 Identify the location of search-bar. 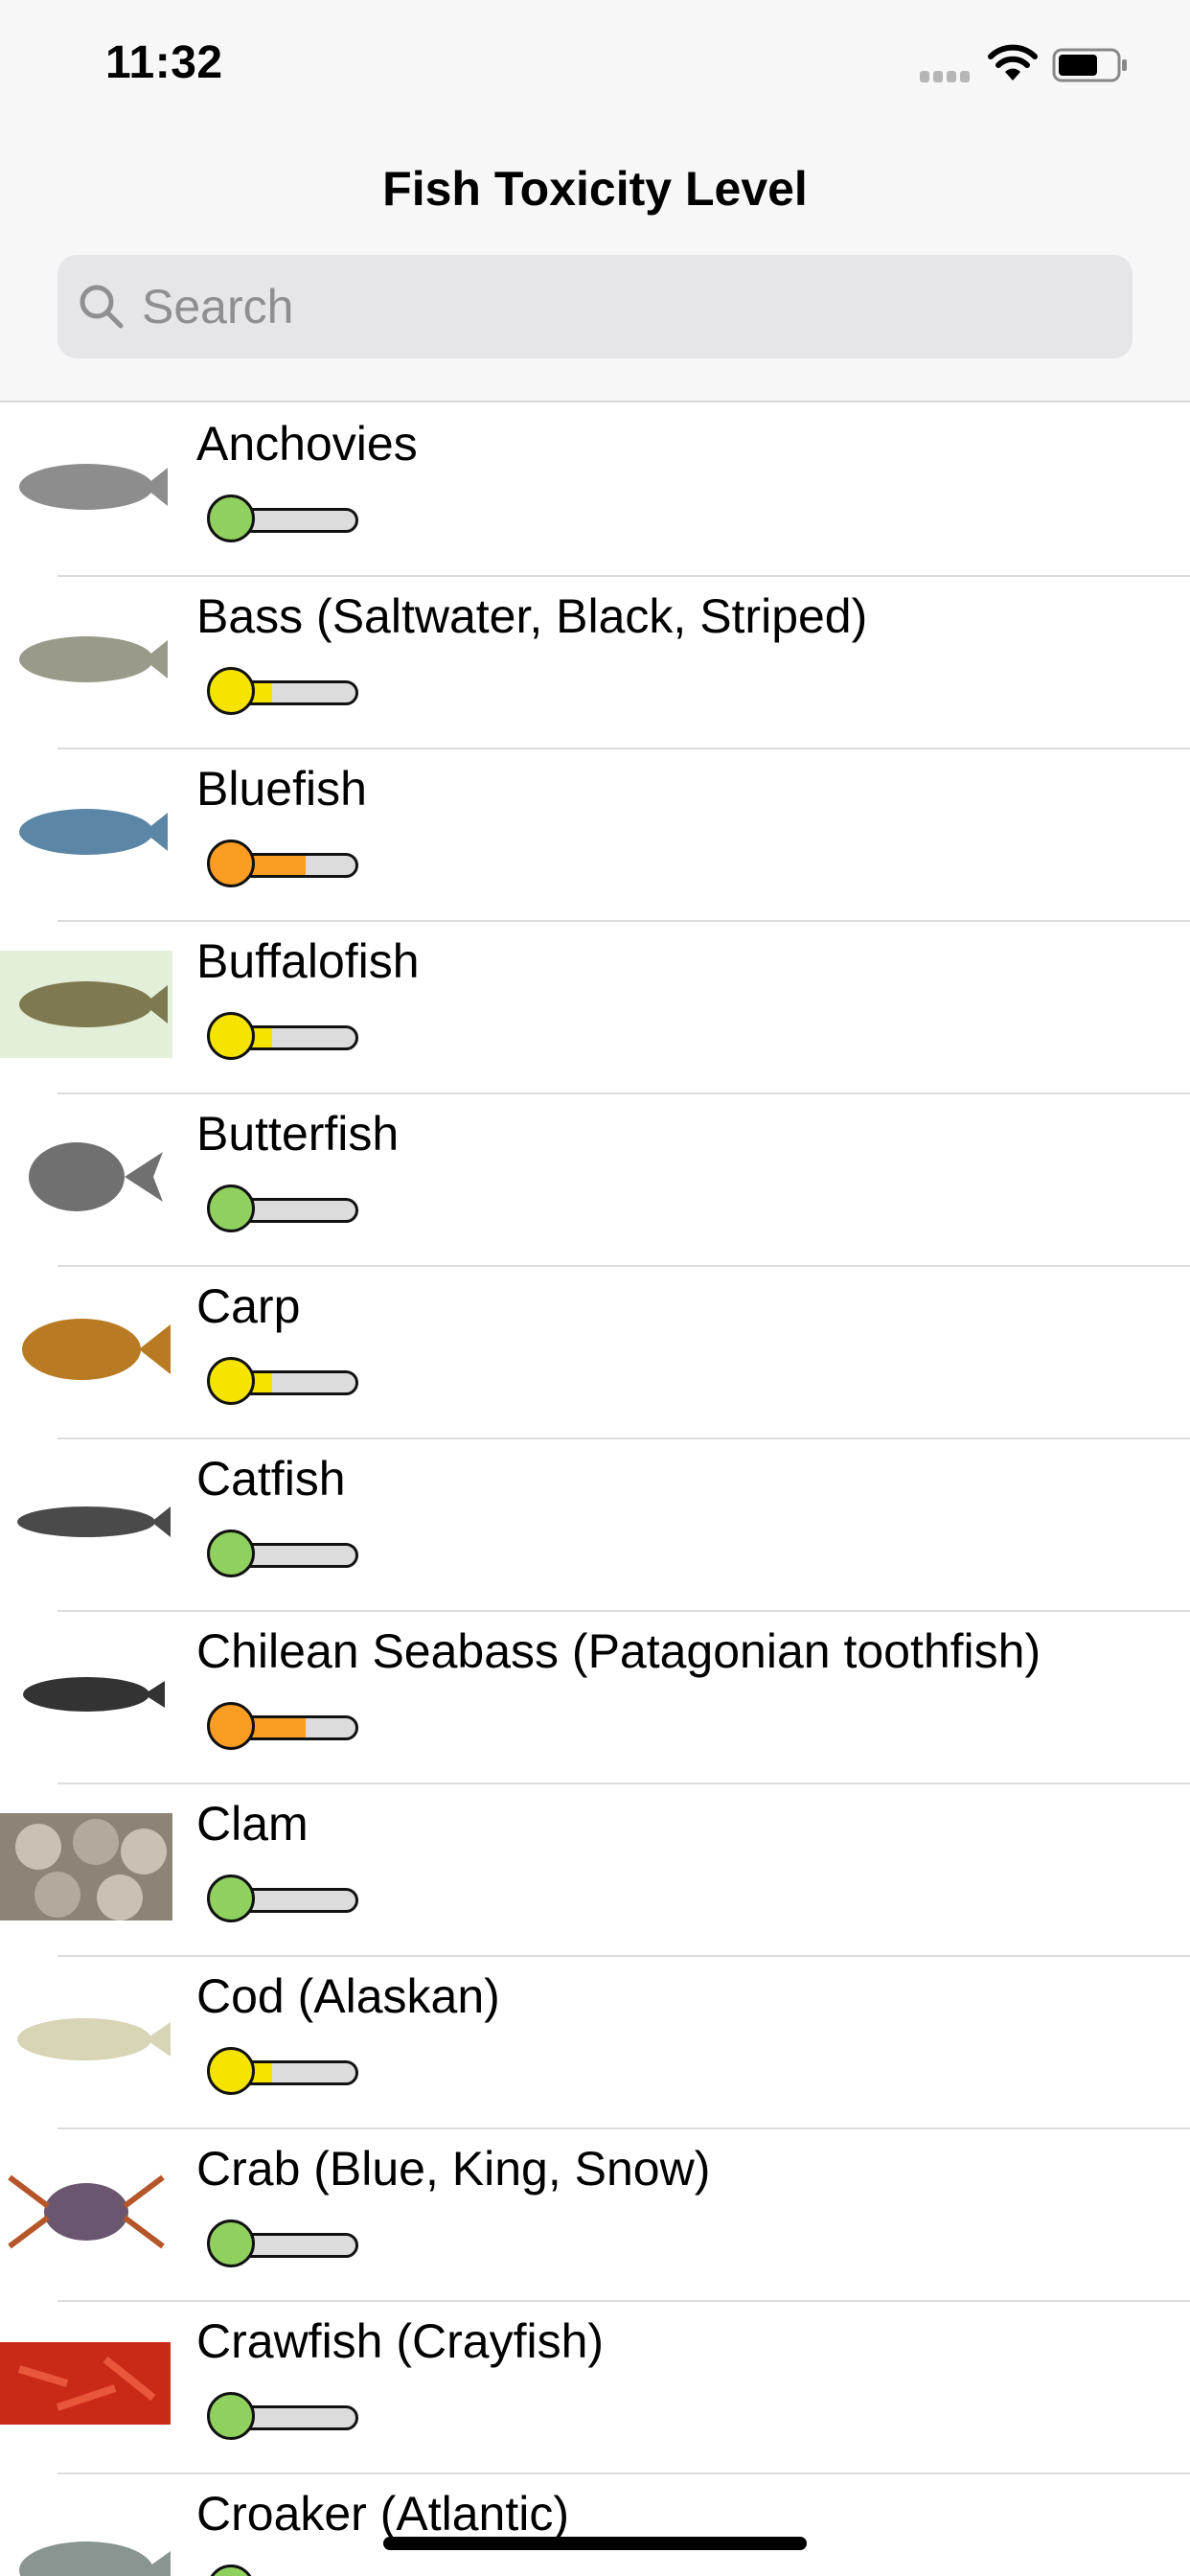
(595, 306).